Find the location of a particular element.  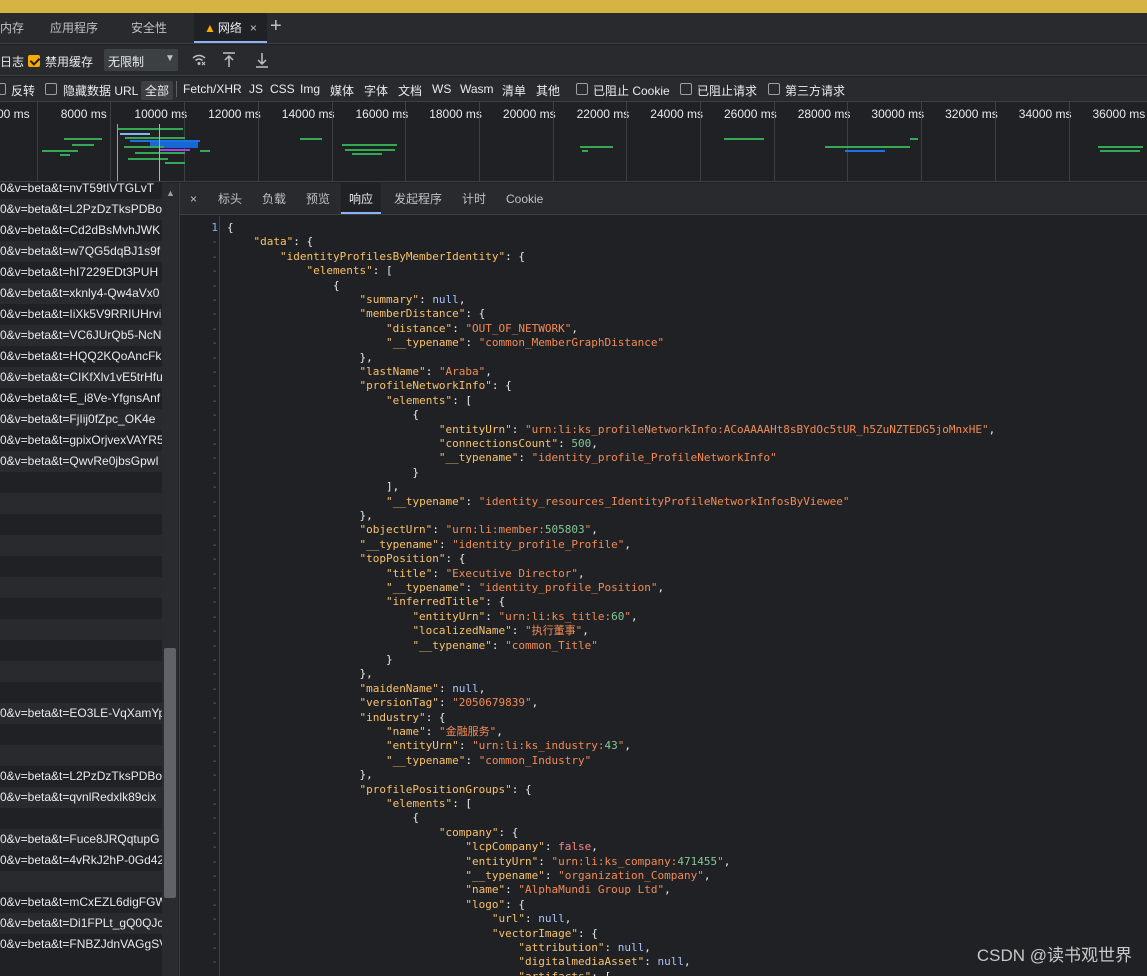

throttle-select: 无限制 ▼ is located at coordinates (141, 60).